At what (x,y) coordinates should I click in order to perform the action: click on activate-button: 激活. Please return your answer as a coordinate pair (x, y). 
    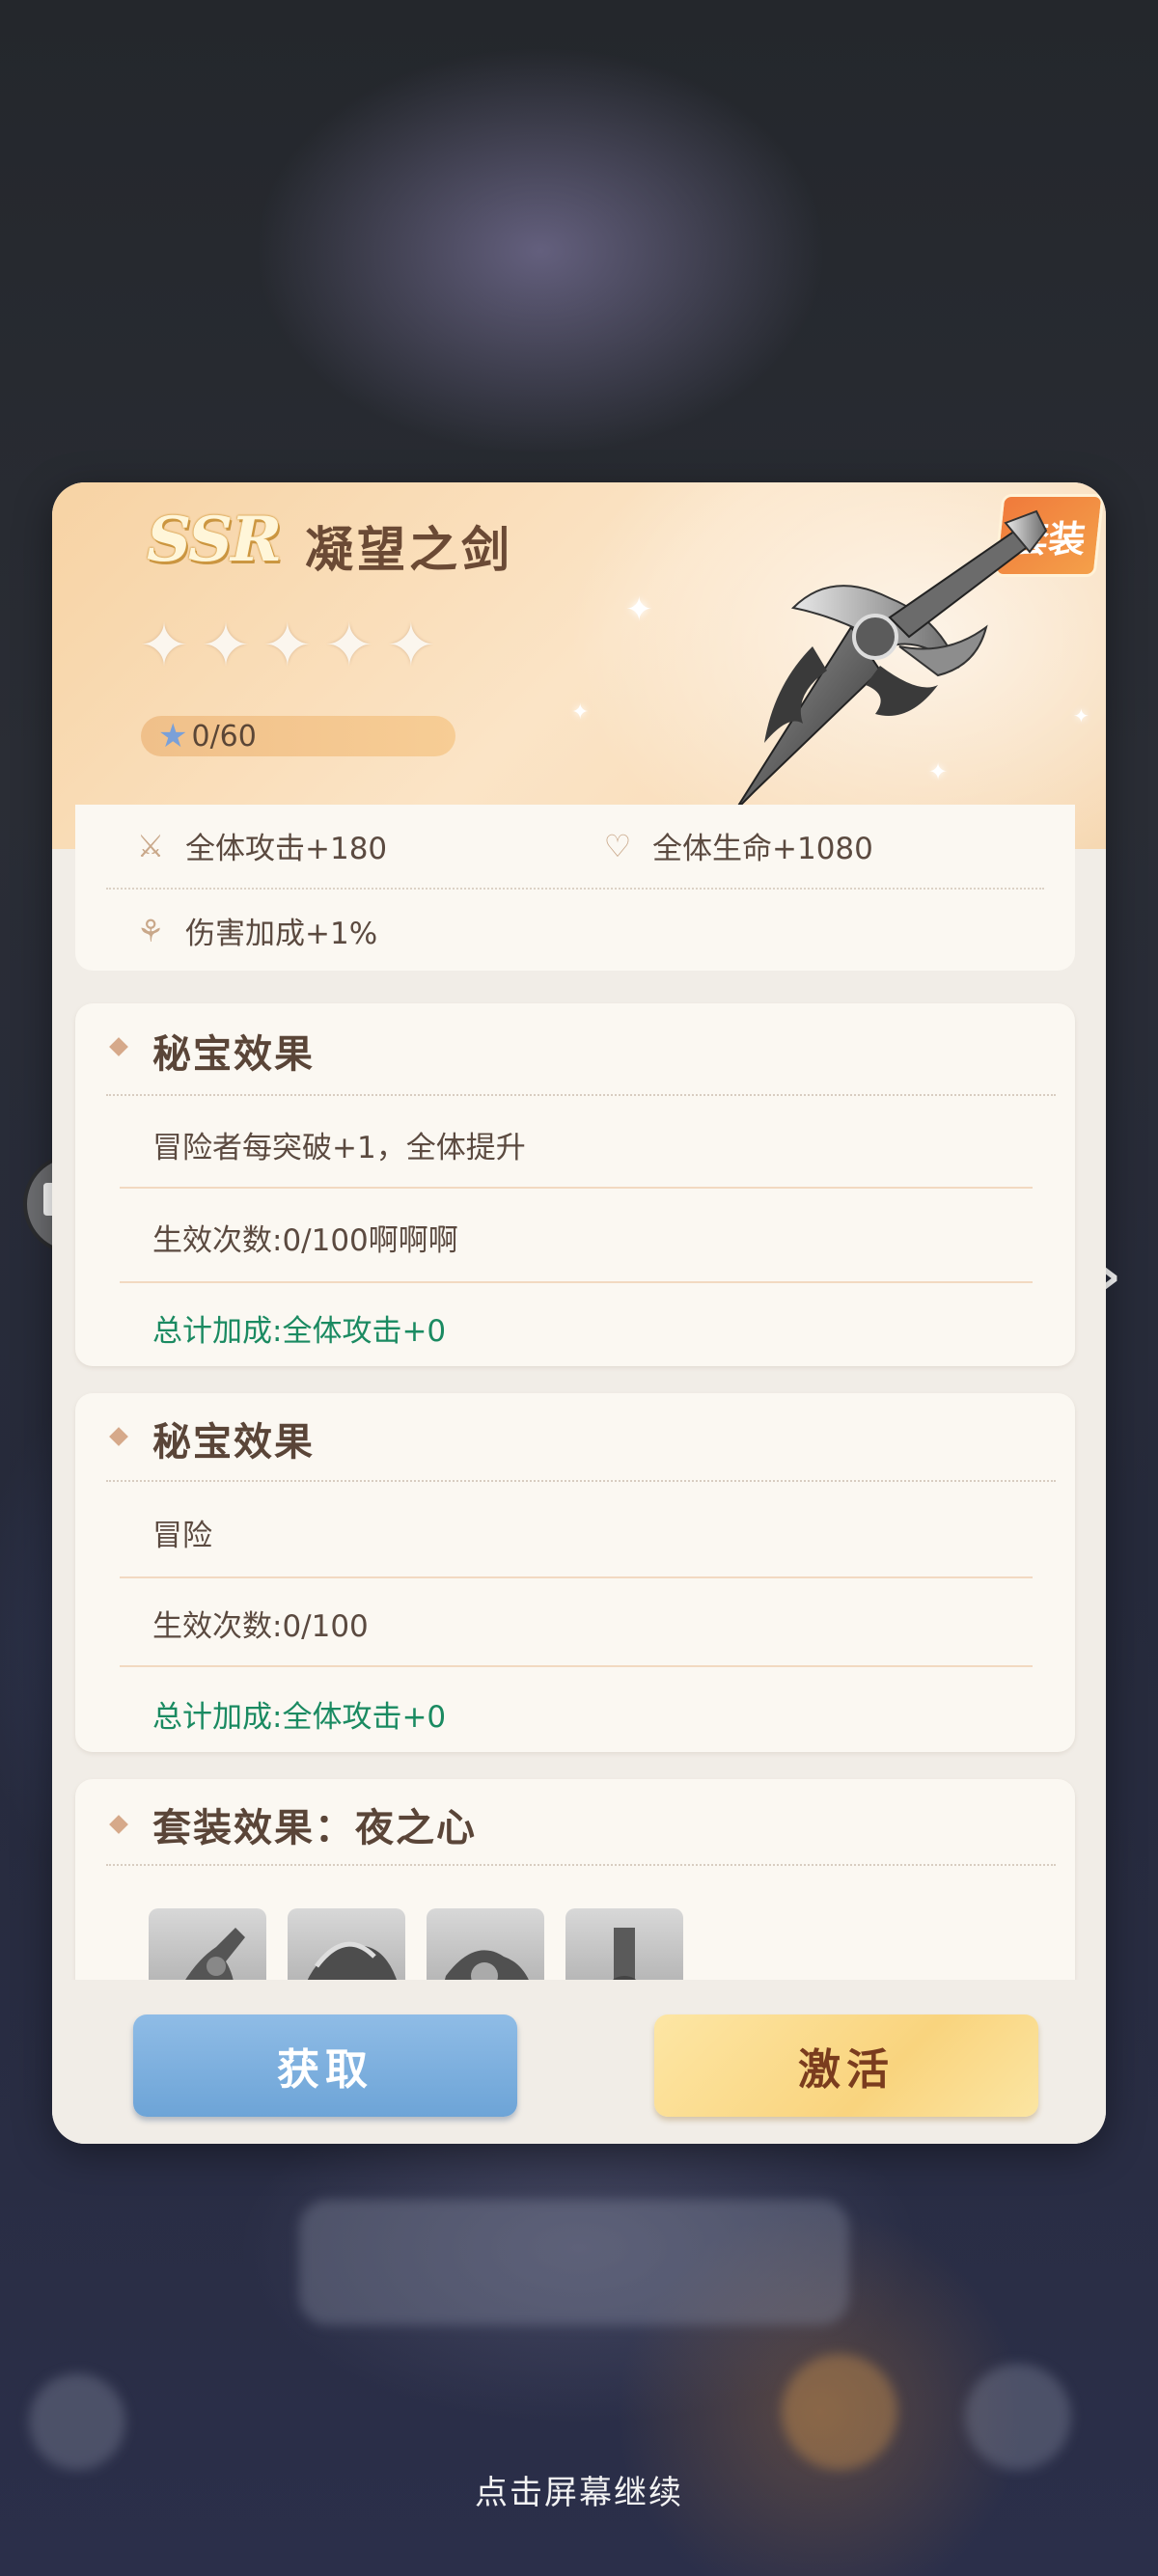
    Looking at the image, I should click on (846, 2065).